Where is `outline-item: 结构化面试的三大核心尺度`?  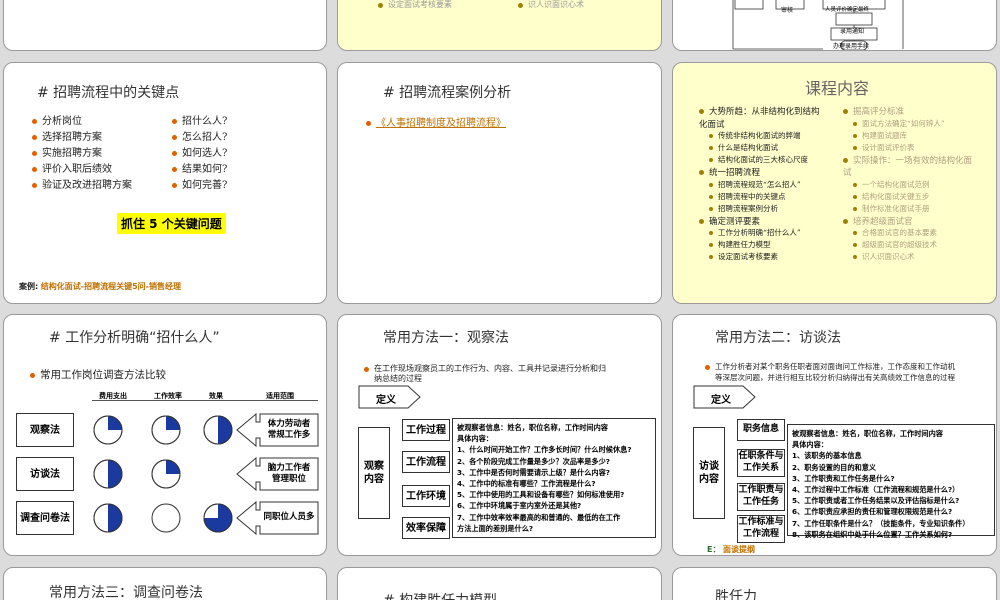 outline-item: 结构化面试的三大核心尺度 is located at coordinates (758, 159).